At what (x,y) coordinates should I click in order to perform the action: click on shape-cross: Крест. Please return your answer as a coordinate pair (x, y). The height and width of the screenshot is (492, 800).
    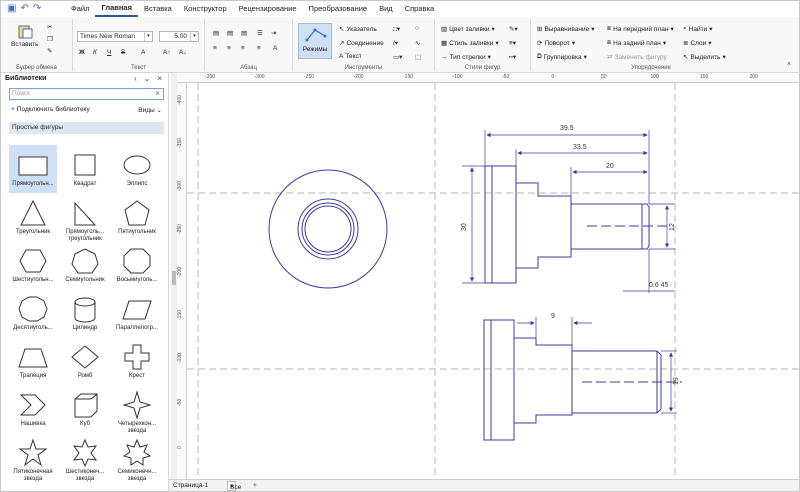
    Looking at the image, I should click on (137, 361).